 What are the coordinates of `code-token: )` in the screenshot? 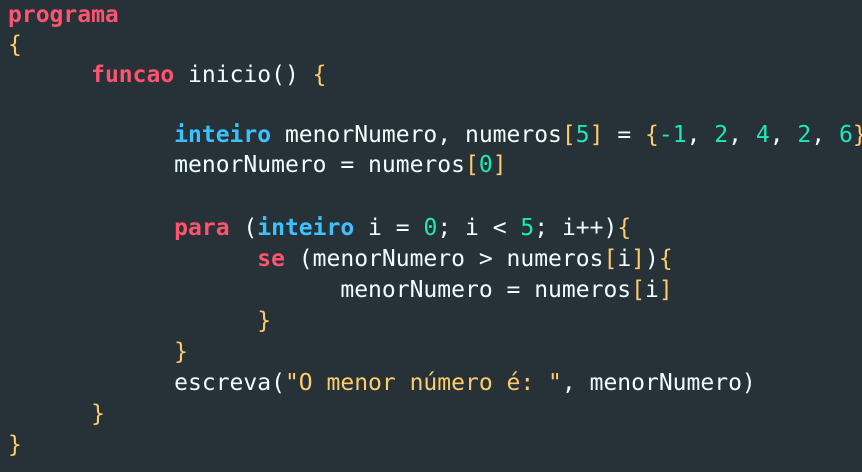 It's located at (652, 259).